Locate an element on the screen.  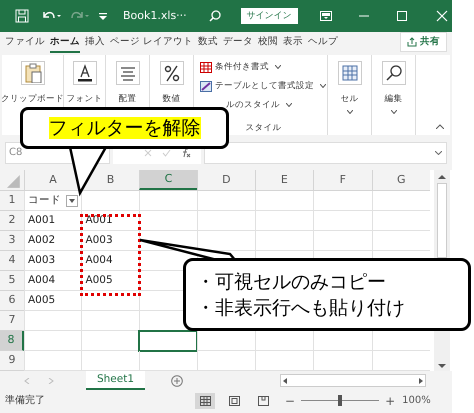
collapse-ribbon-icon is located at coordinates (440, 126).